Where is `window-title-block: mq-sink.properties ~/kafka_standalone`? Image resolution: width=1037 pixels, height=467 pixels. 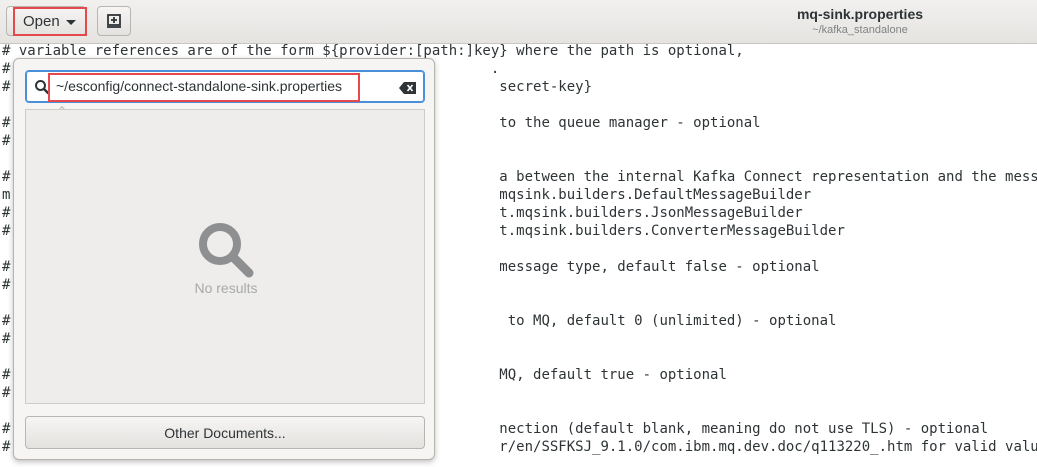
window-title-block: mq-sink.properties ~/kafka_standalone is located at coordinates (860, 21).